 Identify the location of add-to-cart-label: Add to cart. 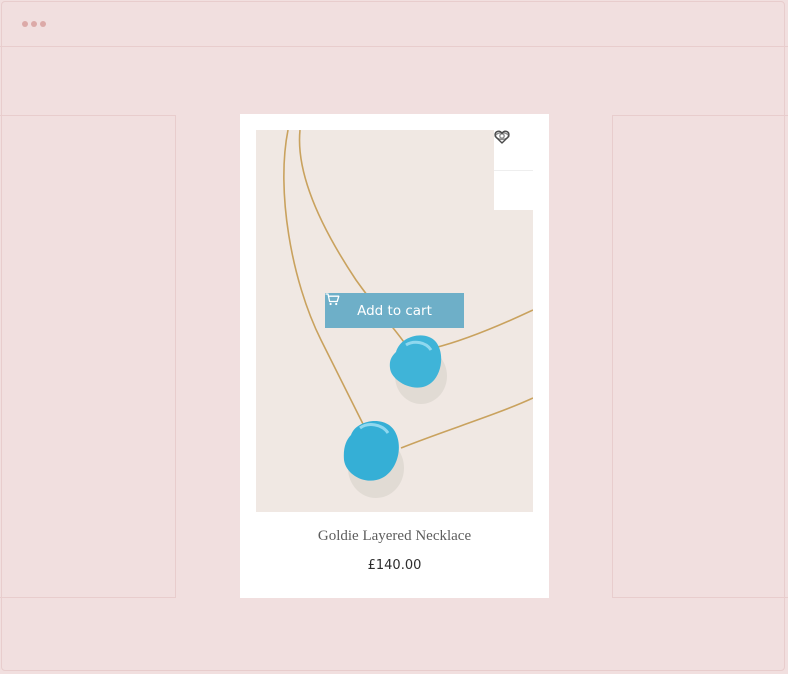
(394, 310).